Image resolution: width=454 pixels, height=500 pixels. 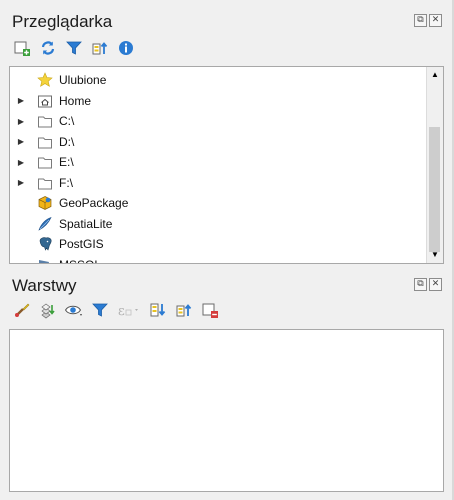 I want to click on browser-item-label: Home, so click(x=75, y=100).